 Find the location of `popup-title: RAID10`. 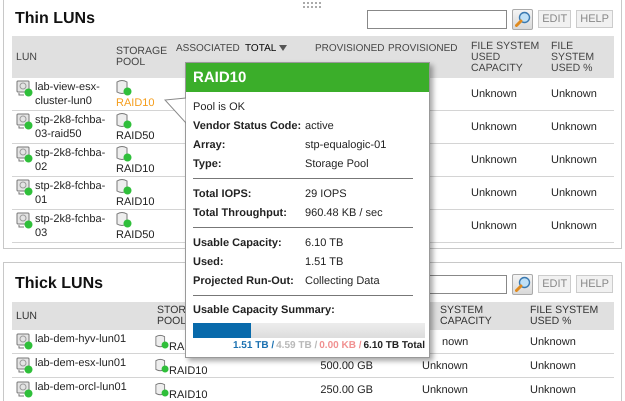

popup-title: RAID10 is located at coordinates (307, 77).